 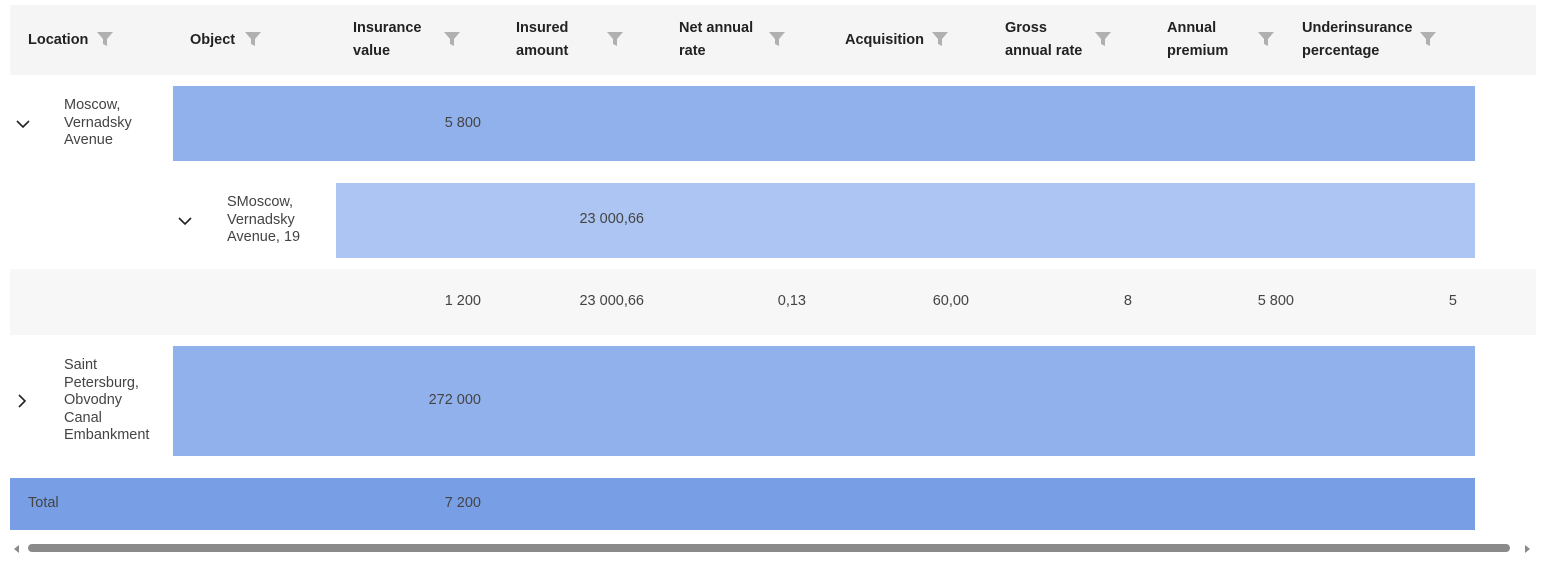 I want to click on column-header-annual-premium: Annual premium, so click(x=1197, y=40).